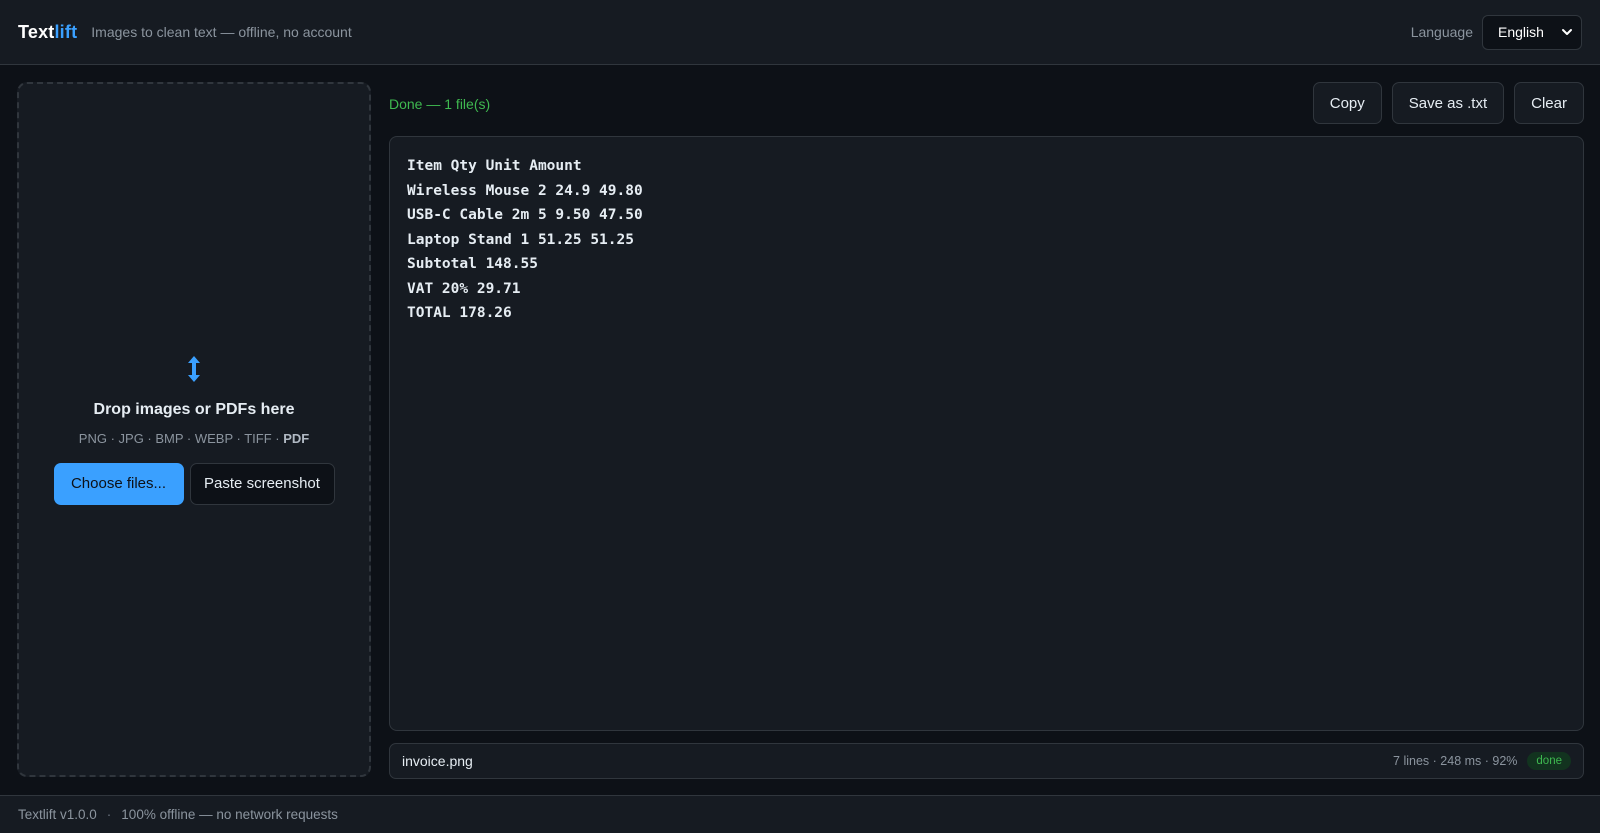 The image size is (1600, 833). Describe the element at coordinates (494, 166) in the screenshot. I see `output-line: Item Qty Unit Amount` at that location.